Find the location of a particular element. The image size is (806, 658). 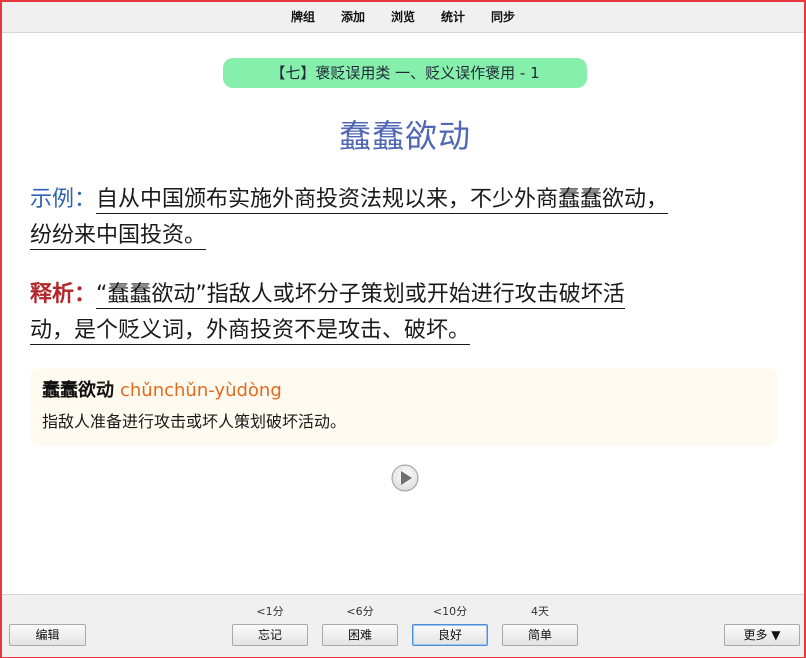

hard-button: 困难 is located at coordinates (360, 635).